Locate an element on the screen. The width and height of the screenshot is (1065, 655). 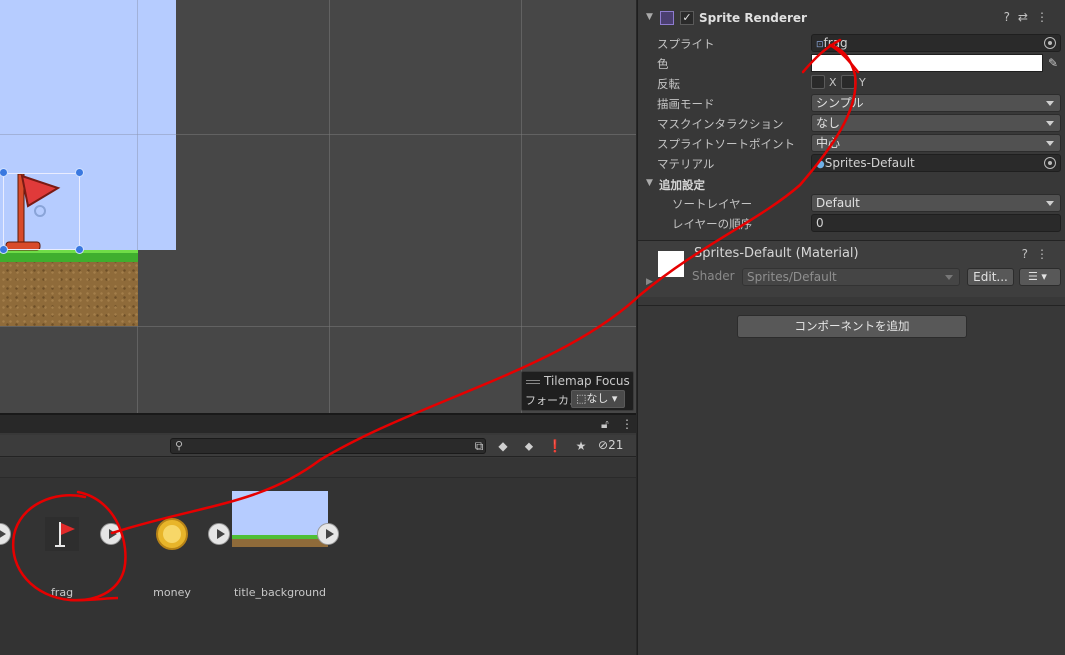
asset-item-title-background: title_background is located at coordinates (280, 545).